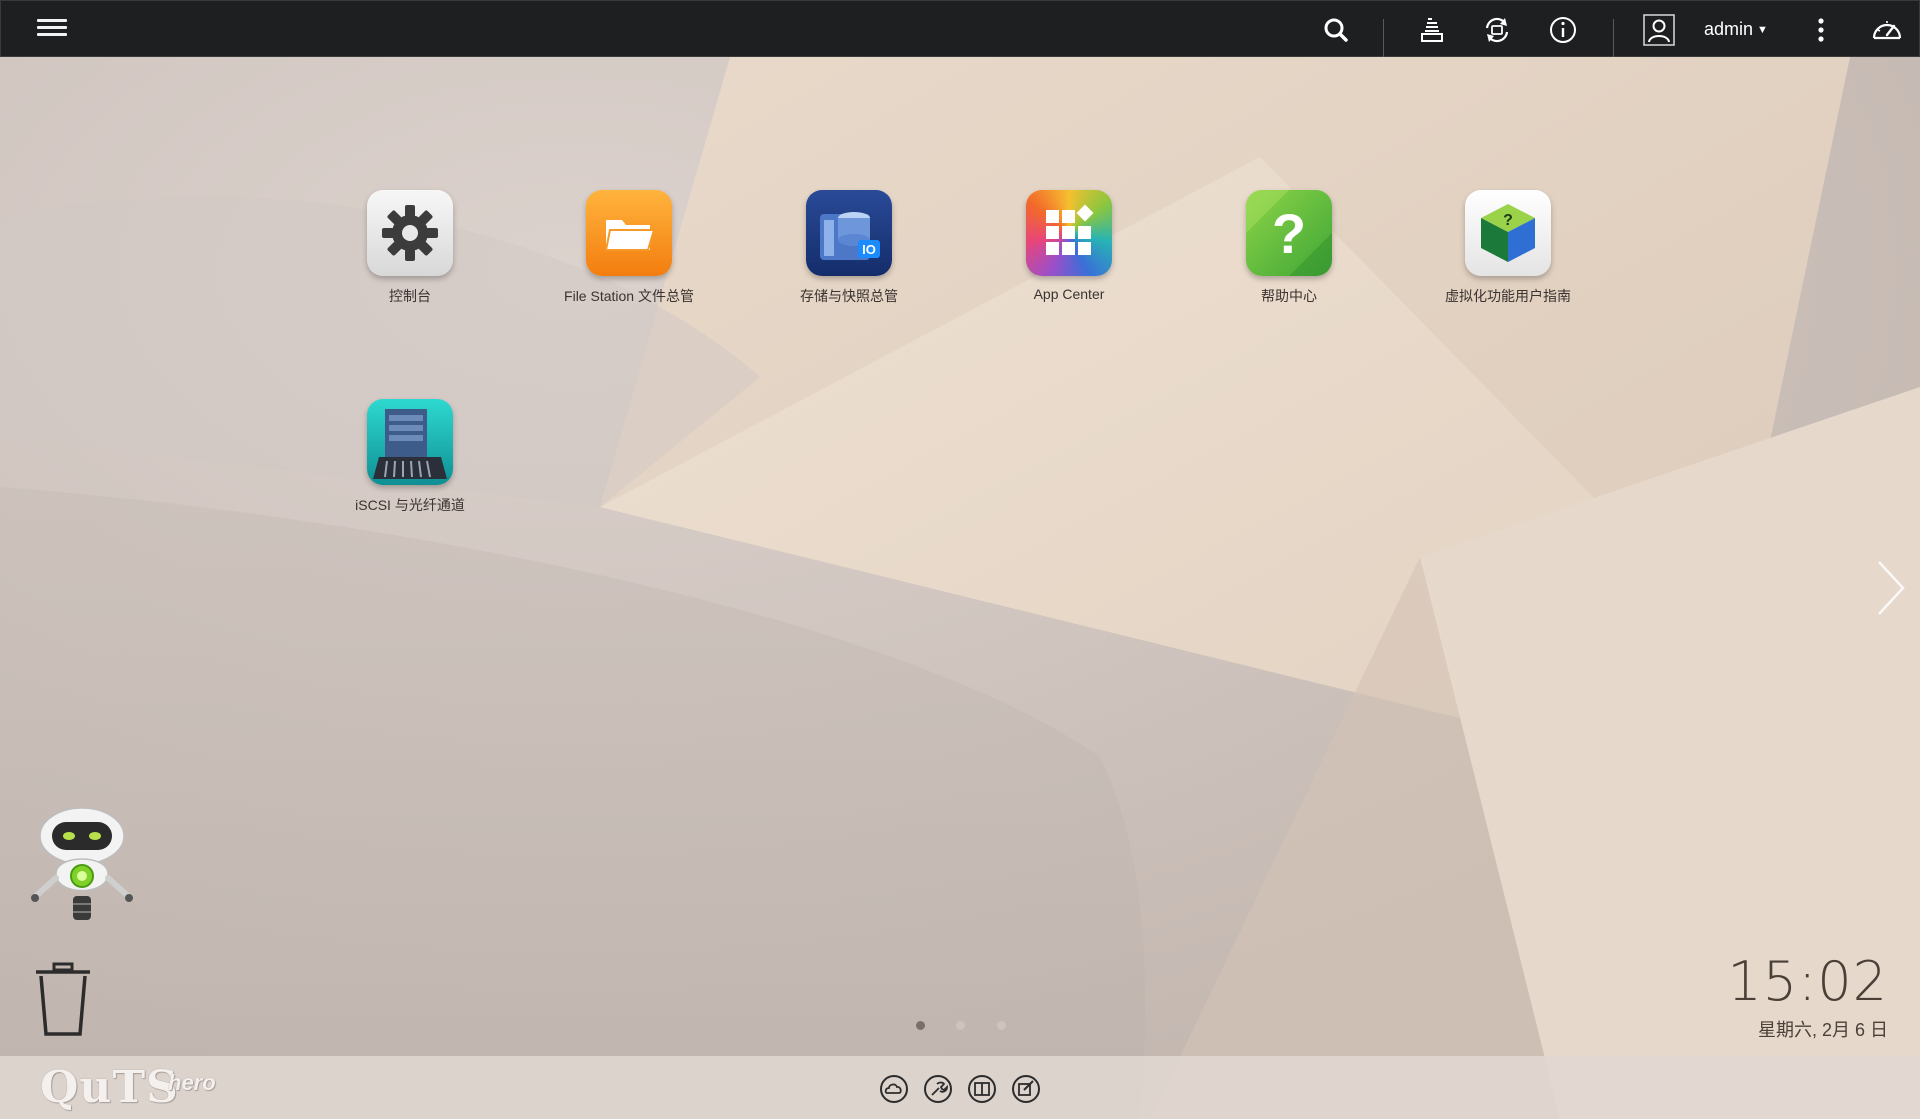 Image resolution: width=1920 pixels, height=1119 pixels. Describe the element at coordinates (894, 1089) in the screenshot. I see `cloud-icon` at that location.